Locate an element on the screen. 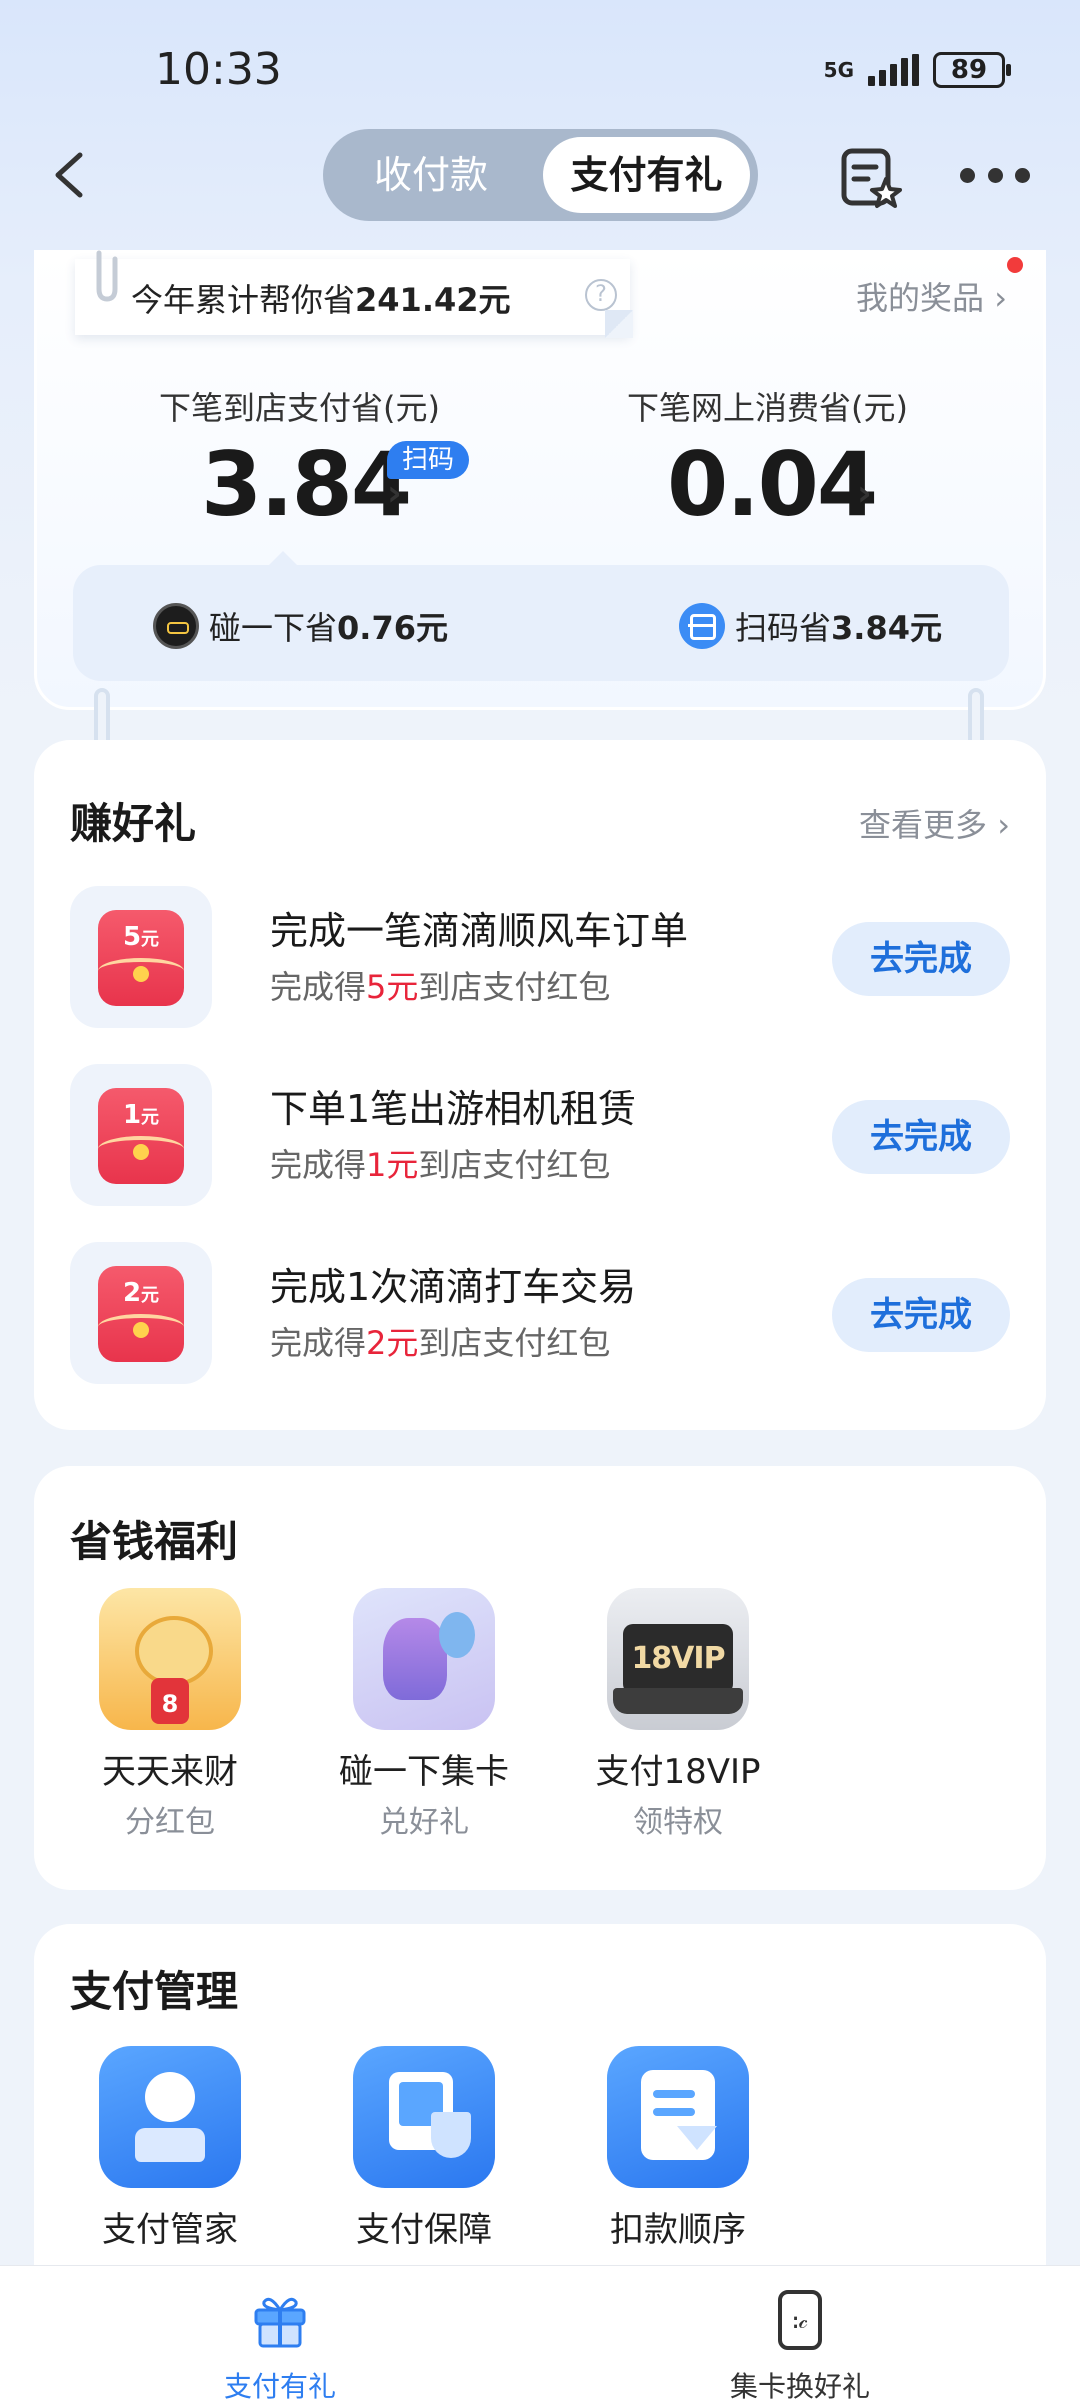 The width and height of the screenshot is (1080, 2400). card-exchange-icon: ꓽ𝒸 is located at coordinates (800, 2320).